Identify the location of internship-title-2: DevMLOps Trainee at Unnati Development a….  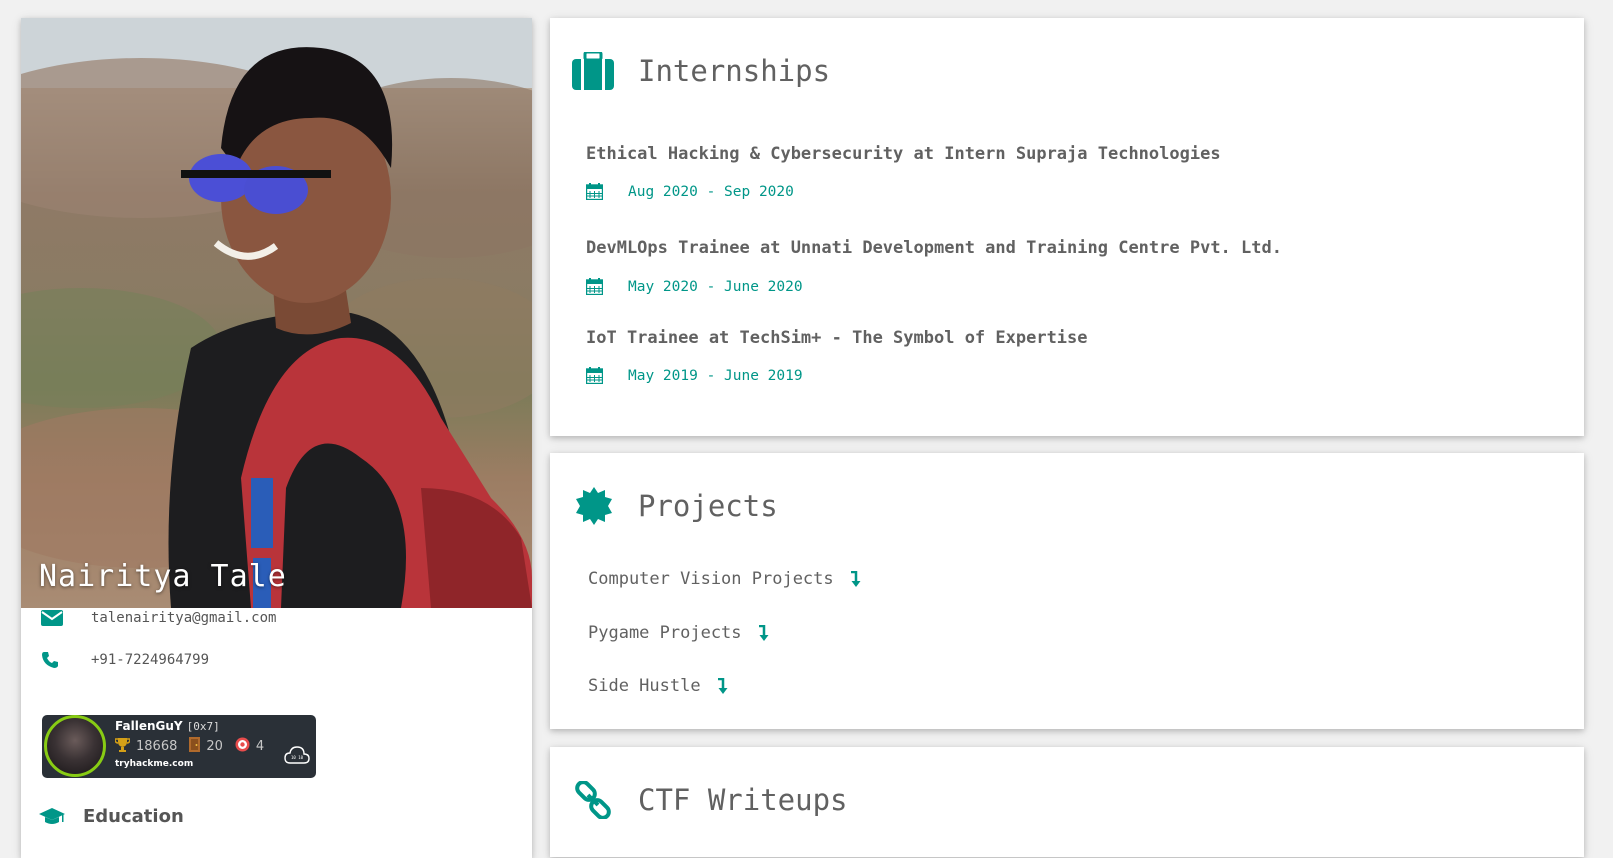
(934, 248).